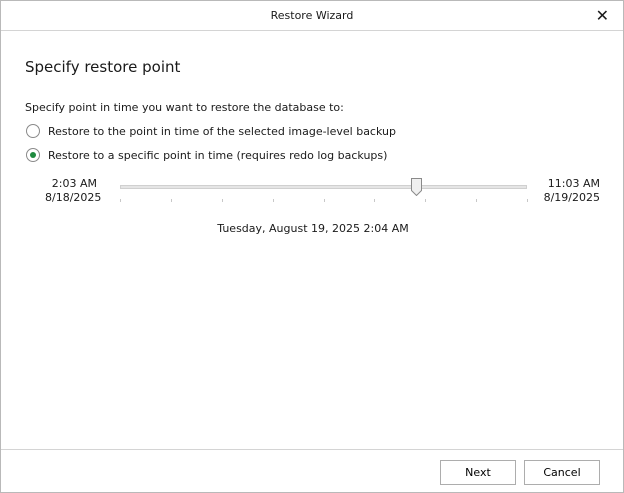 This screenshot has width=624, height=493. What do you see at coordinates (562, 472) in the screenshot?
I see `cancel-button: Cancel` at bounding box center [562, 472].